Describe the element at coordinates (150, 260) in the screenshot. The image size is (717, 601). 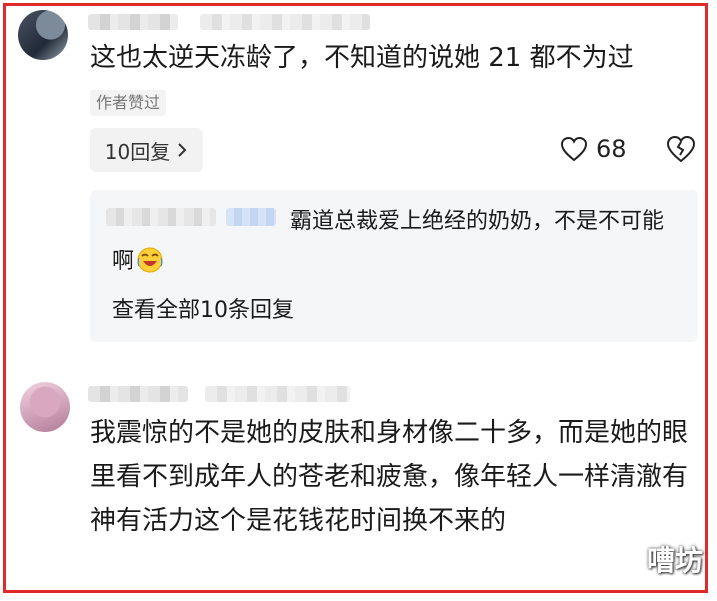
I see `crying-laughing-face-icon` at that location.